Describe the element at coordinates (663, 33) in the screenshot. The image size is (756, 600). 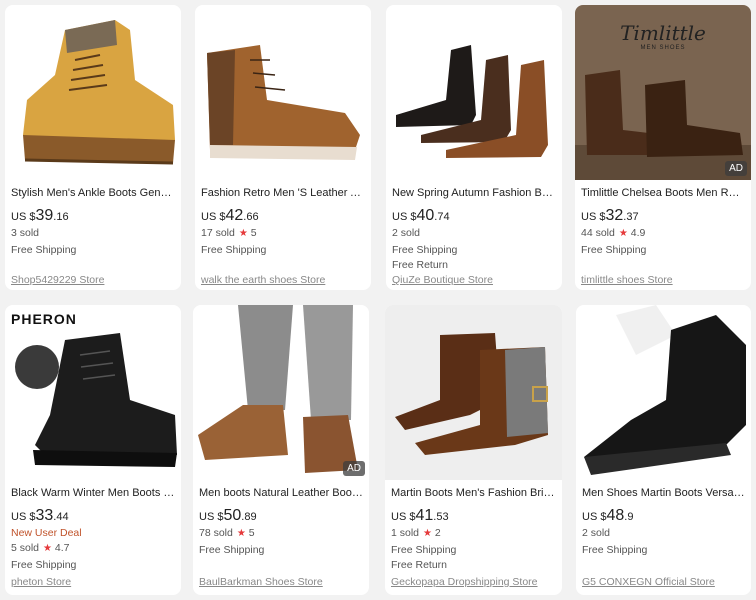
I see `brand-logo: Timlittle` at that location.